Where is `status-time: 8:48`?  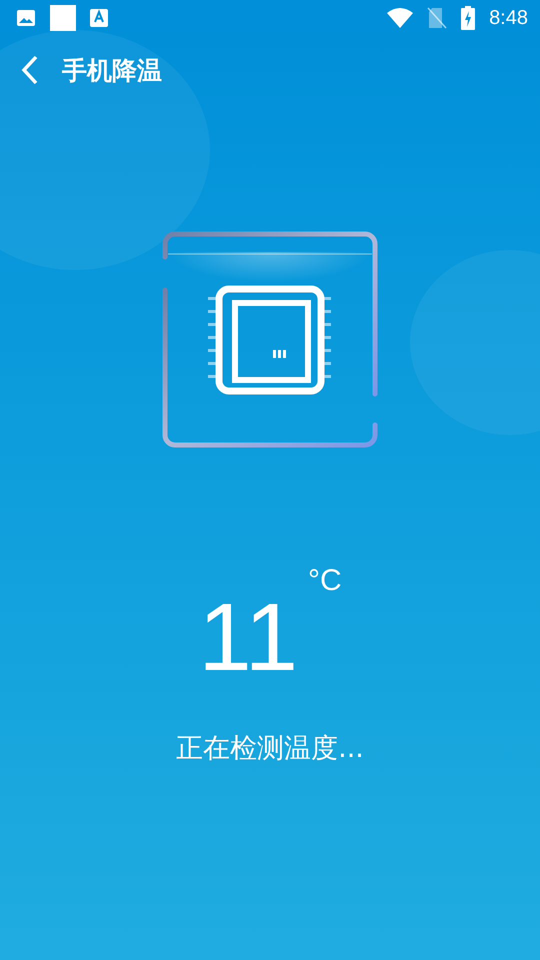 status-time: 8:48 is located at coordinates (508, 18).